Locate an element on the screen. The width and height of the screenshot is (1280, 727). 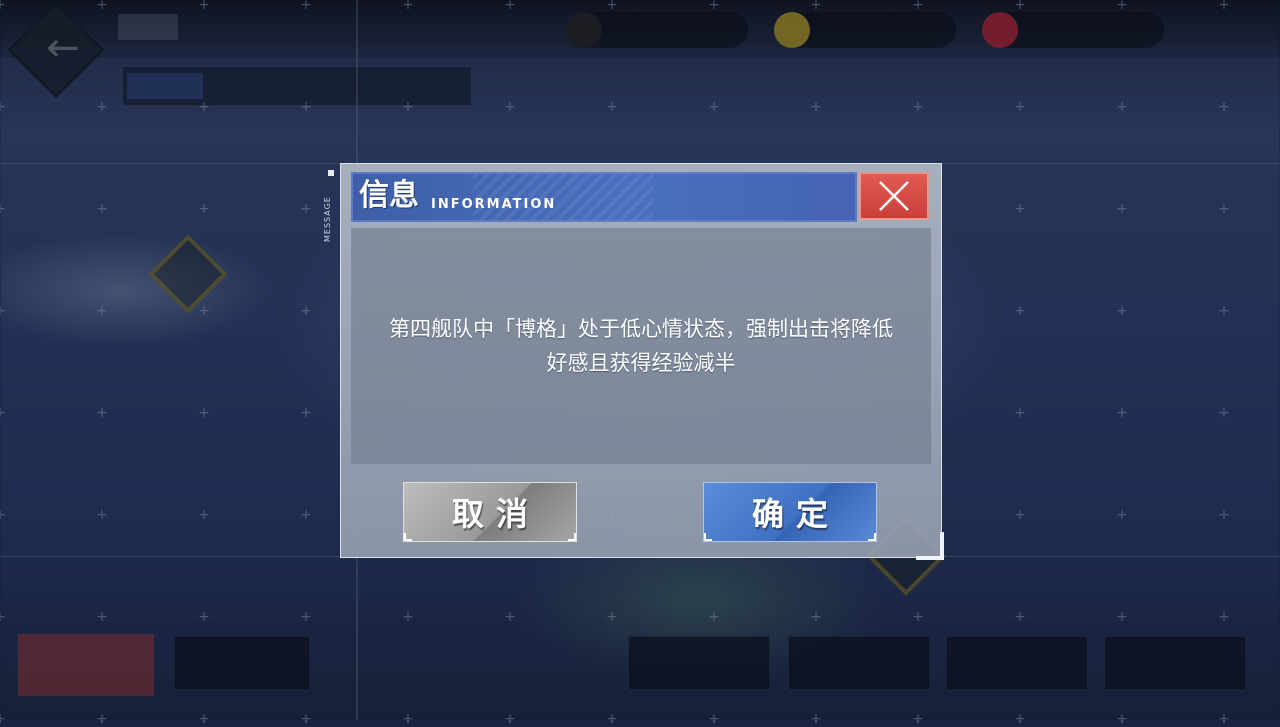
dialog-content: 第四舰队中「博格」处于低心情状态，强制出击将降低 好感且获得经验减半 is located at coordinates (641, 346).